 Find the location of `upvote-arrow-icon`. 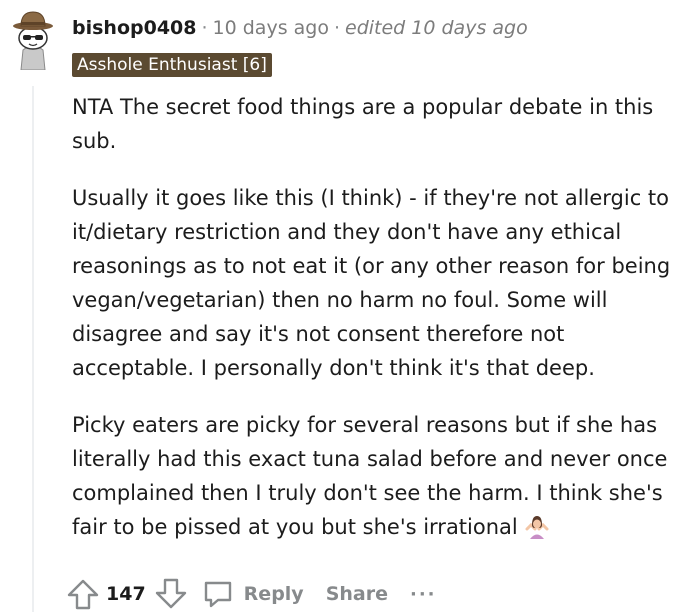

upvote-arrow-icon is located at coordinates (83, 594).